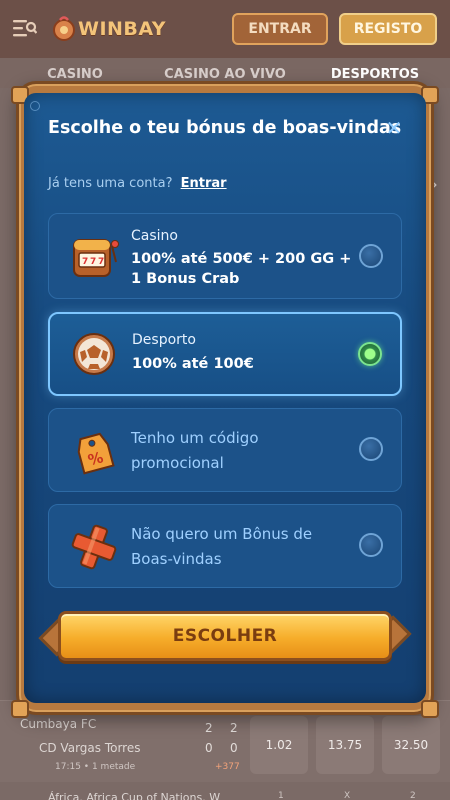 The height and width of the screenshot is (800, 450). I want to click on option-description: 100% até 100€, so click(193, 364).